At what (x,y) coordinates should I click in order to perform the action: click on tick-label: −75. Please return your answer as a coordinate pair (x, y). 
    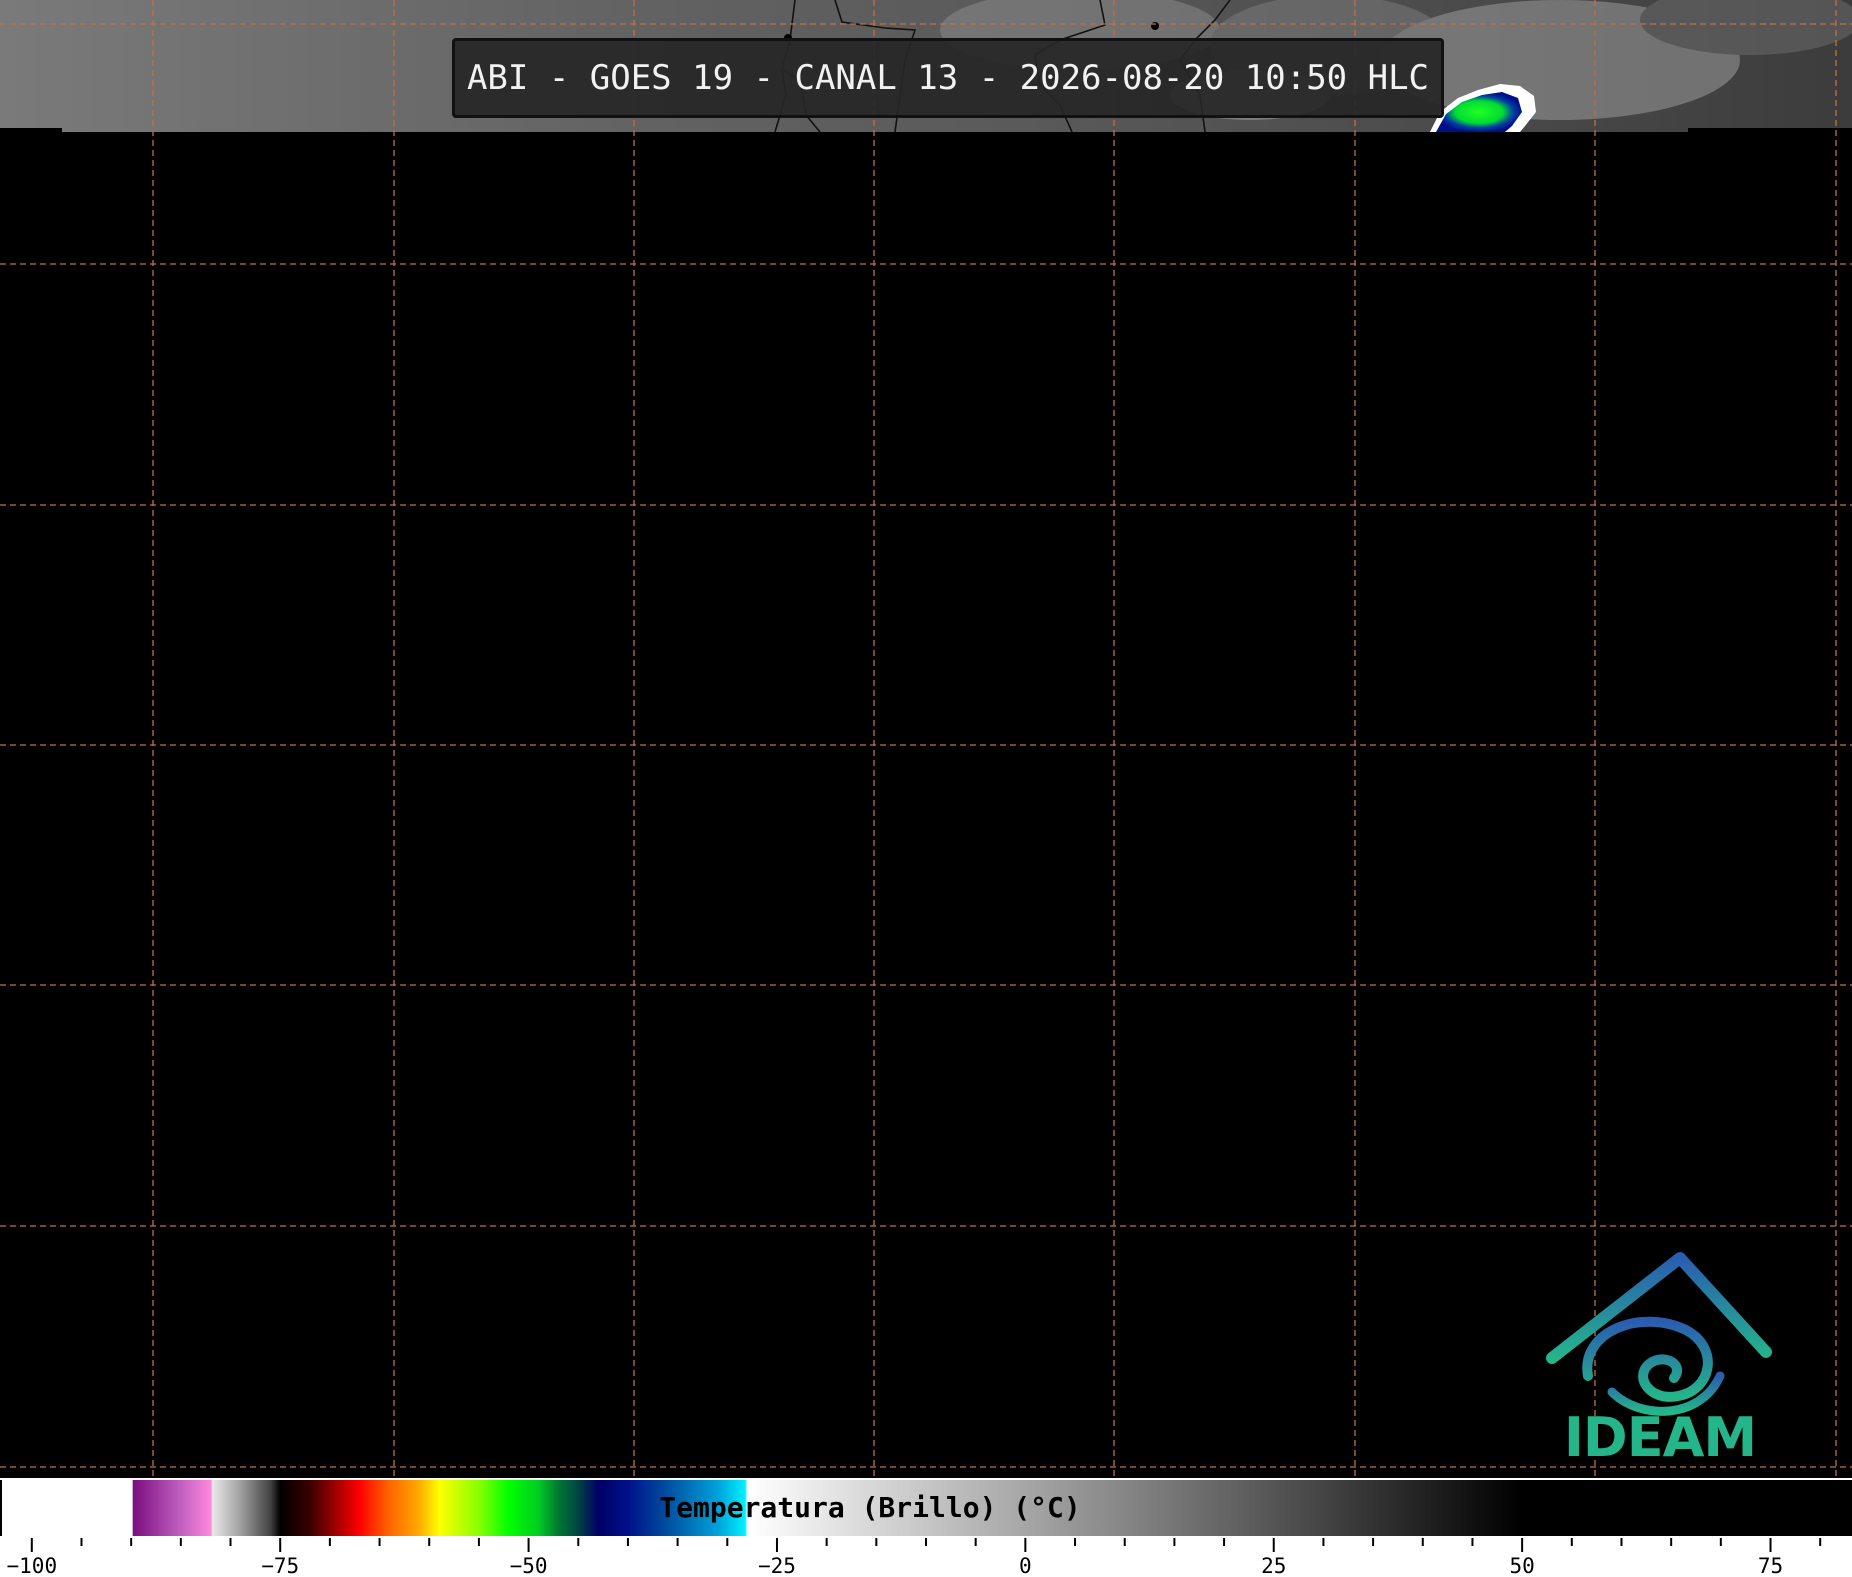
    Looking at the image, I should click on (280, 1565).